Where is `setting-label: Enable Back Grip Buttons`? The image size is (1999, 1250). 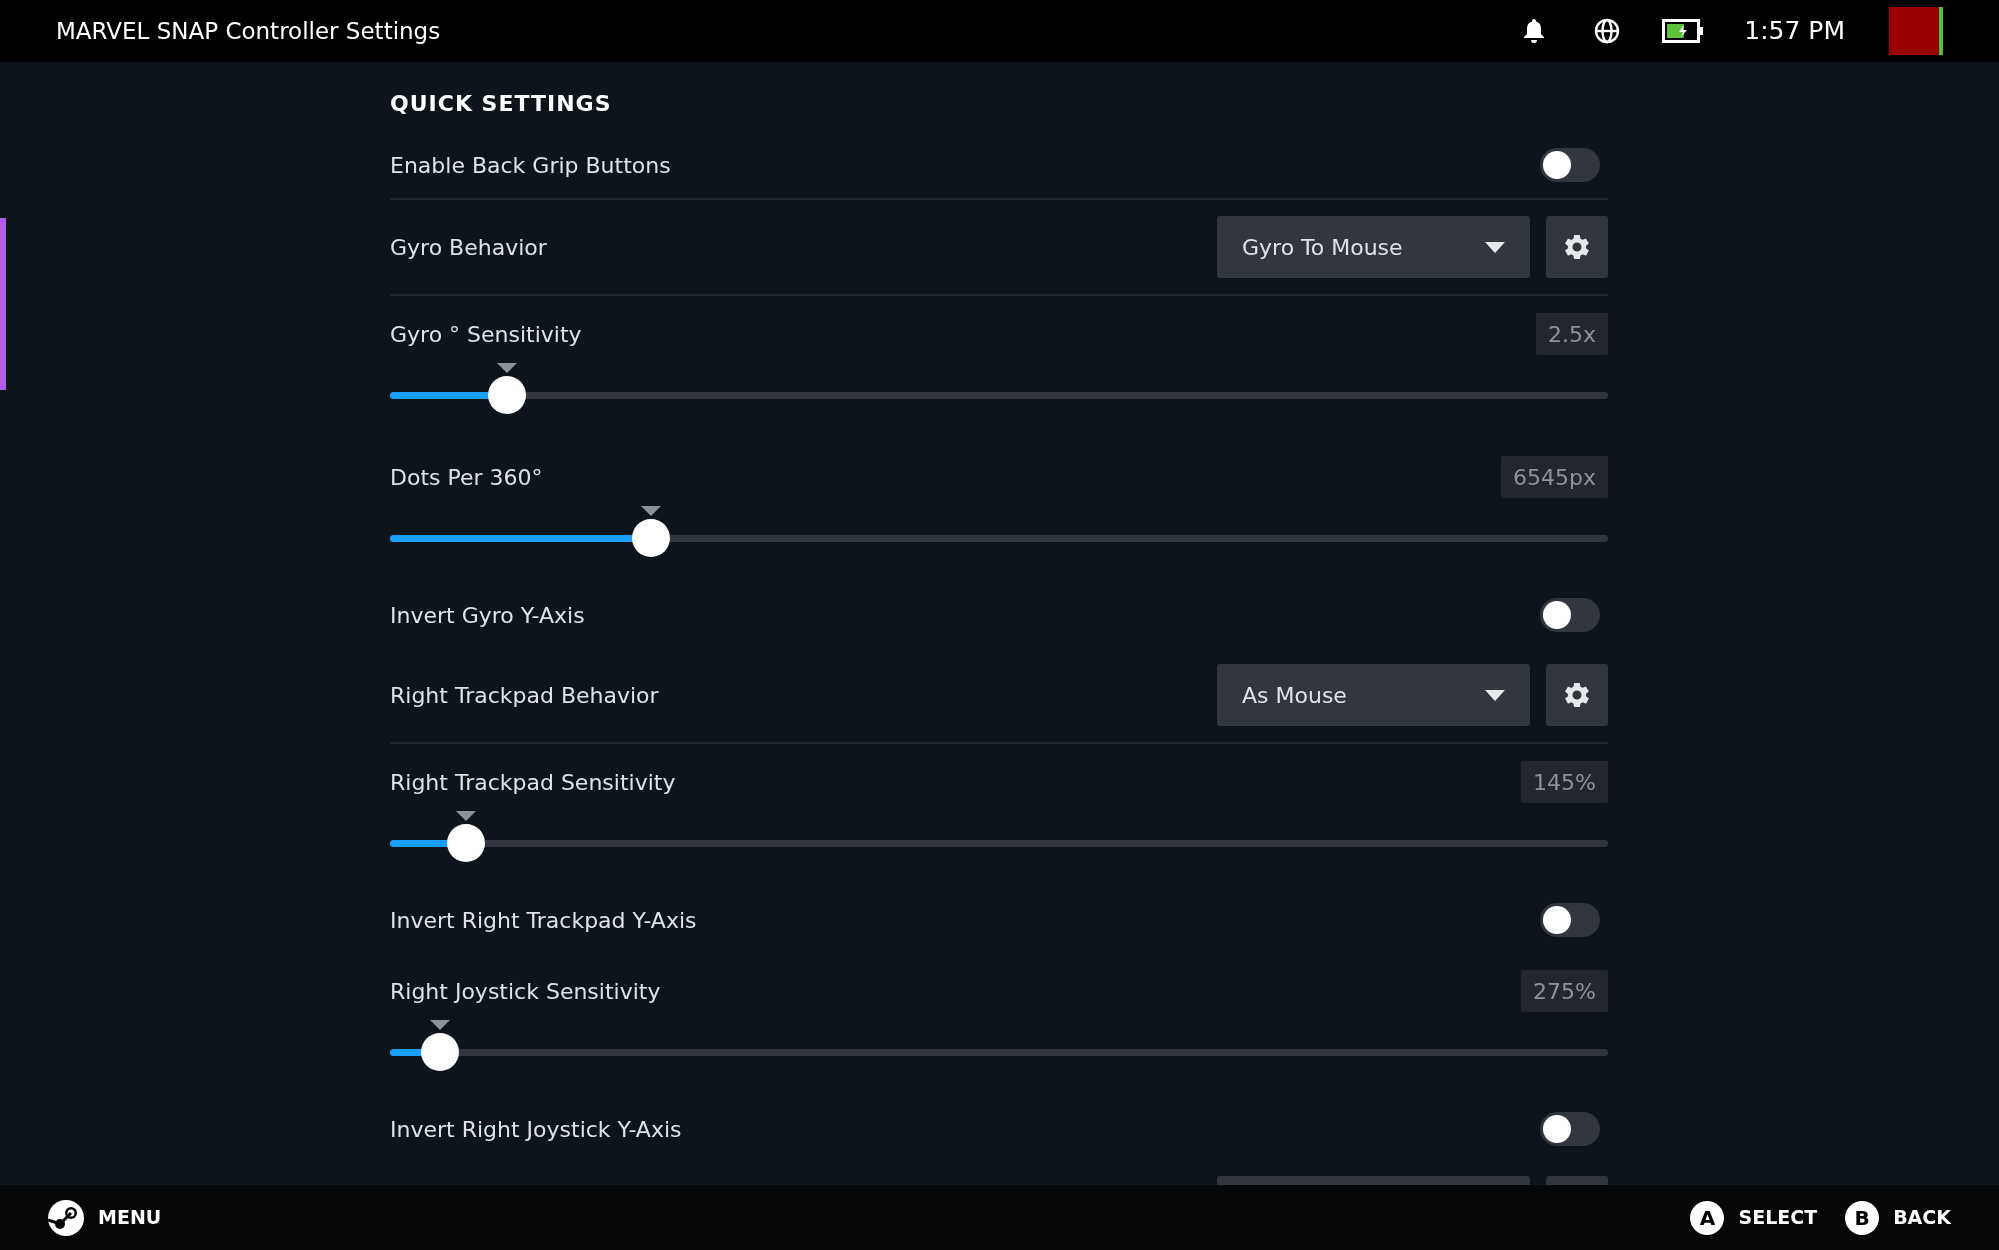 setting-label: Enable Back Grip Buttons is located at coordinates (530, 165).